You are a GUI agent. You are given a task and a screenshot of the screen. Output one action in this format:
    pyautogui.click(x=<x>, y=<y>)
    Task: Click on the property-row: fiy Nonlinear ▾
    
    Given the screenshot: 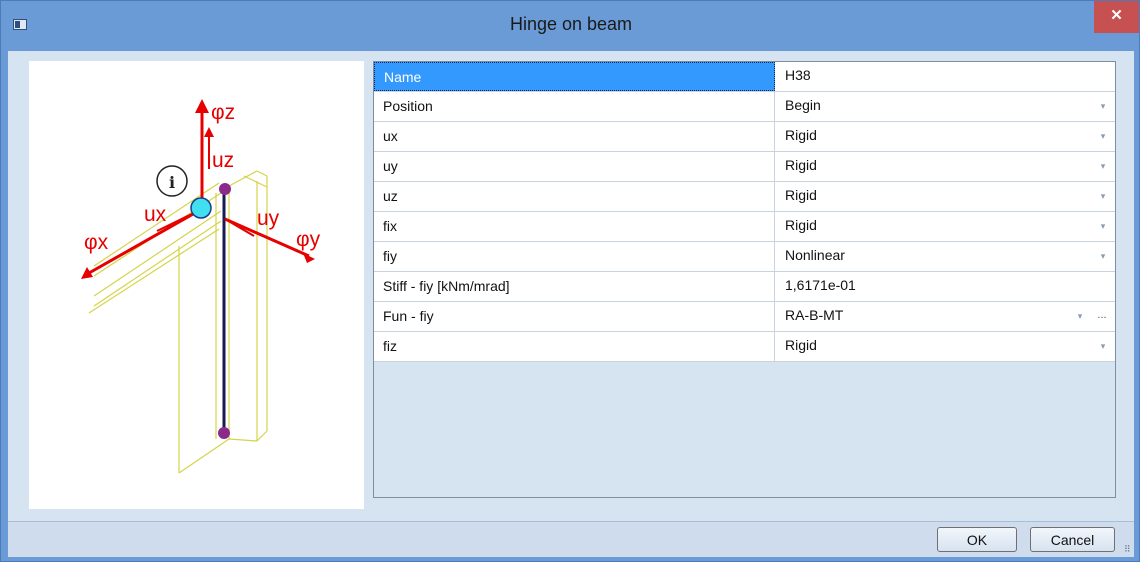 What is the action you would take?
    pyautogui.click(x=744, y=257)
    